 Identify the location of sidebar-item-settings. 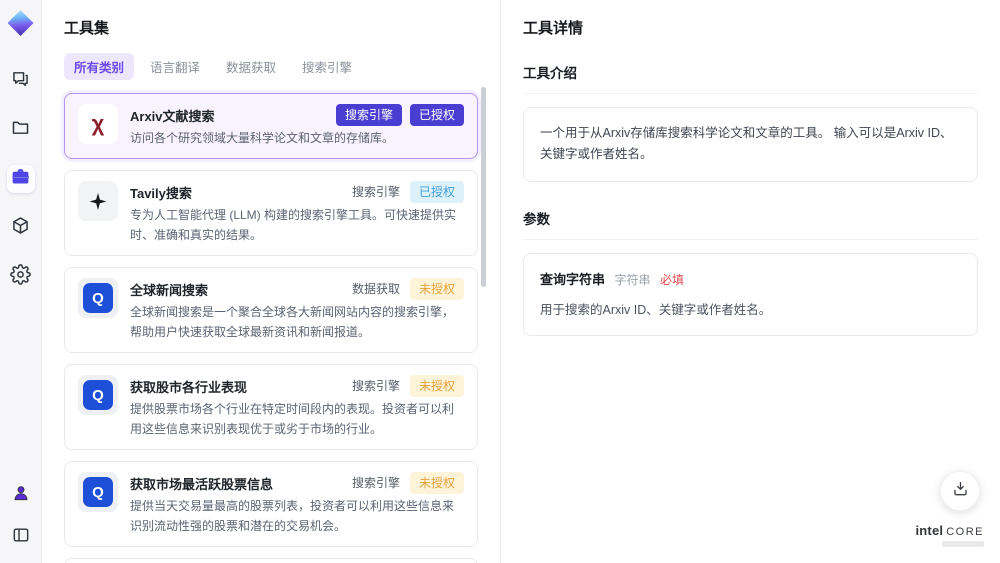
(21, 277).